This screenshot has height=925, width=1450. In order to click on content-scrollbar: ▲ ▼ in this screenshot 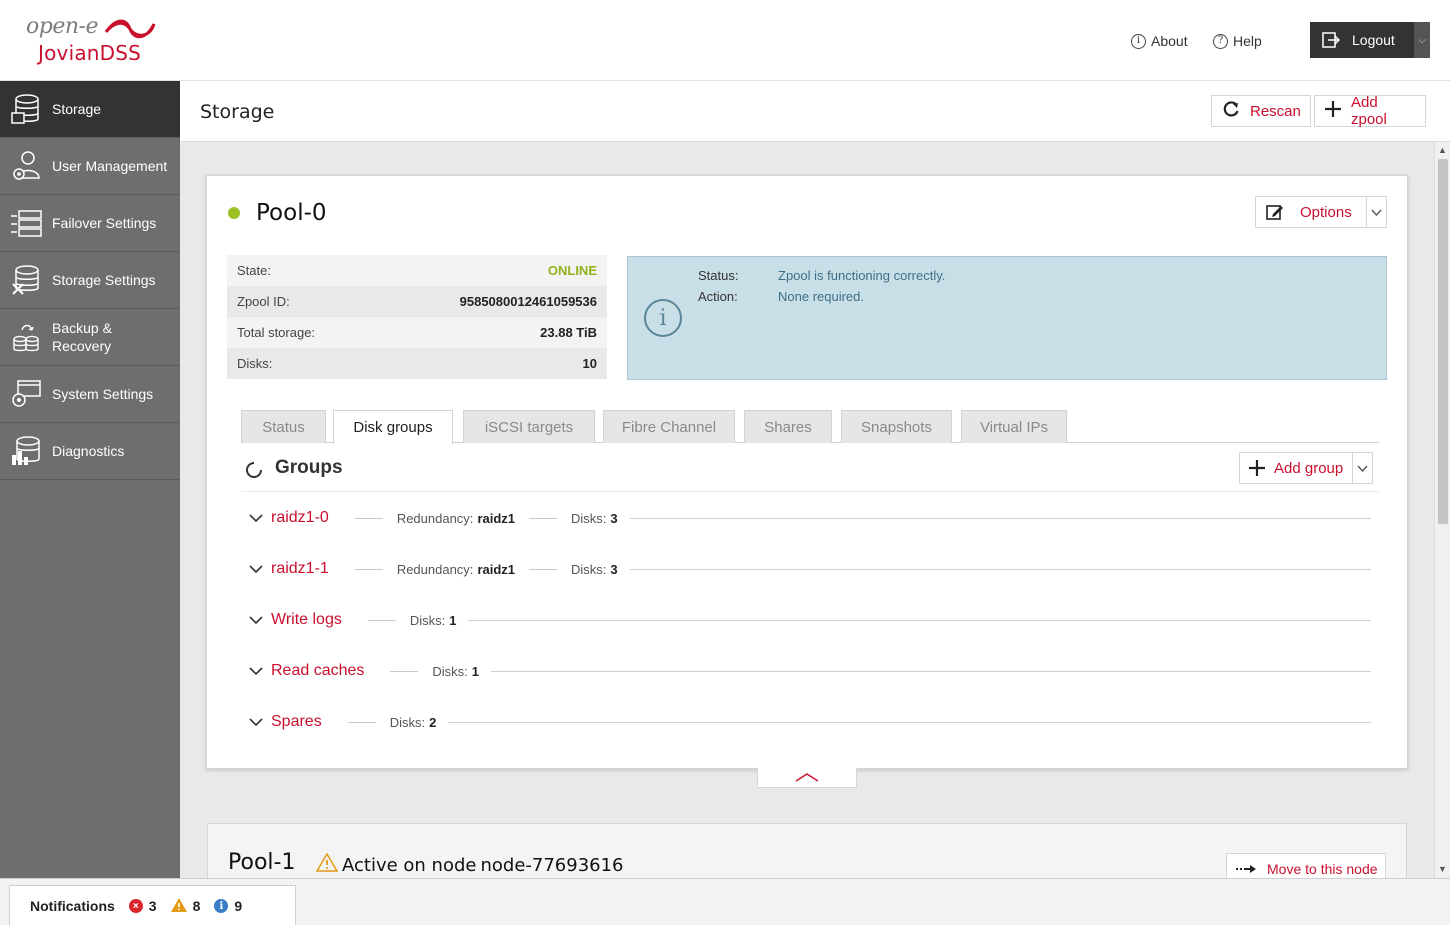, I will do `click(1442, 510)`.